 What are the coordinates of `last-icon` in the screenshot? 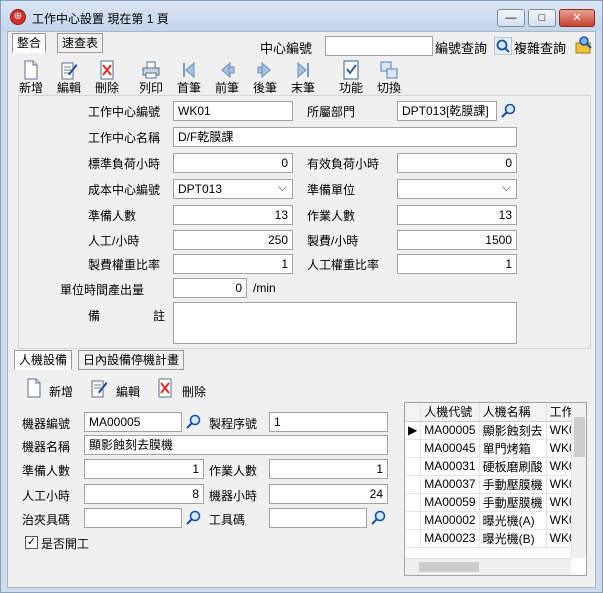 It's located at (303, 70).